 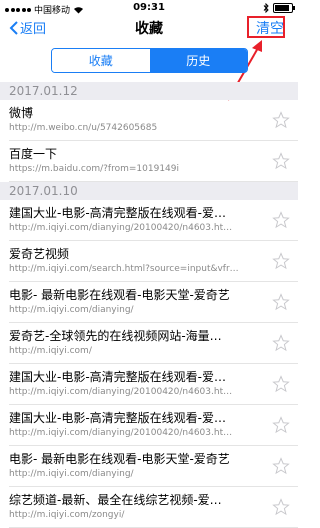 What do you see at coordinates (101, 60) in the screenshot?
I see `tab-favorites: 收藏` at bounding box center [101, 60].